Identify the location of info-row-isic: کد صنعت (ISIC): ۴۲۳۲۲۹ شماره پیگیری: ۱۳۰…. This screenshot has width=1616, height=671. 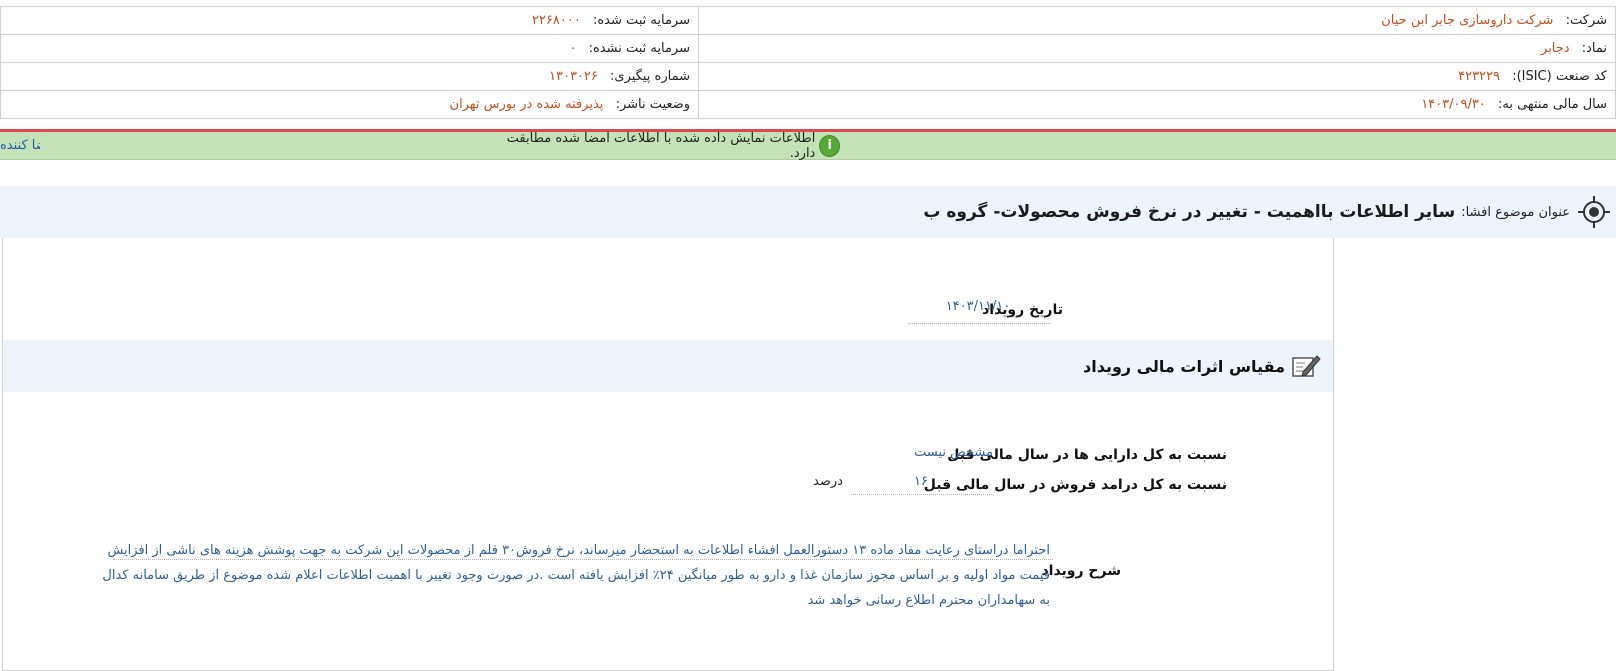
(808, 76).